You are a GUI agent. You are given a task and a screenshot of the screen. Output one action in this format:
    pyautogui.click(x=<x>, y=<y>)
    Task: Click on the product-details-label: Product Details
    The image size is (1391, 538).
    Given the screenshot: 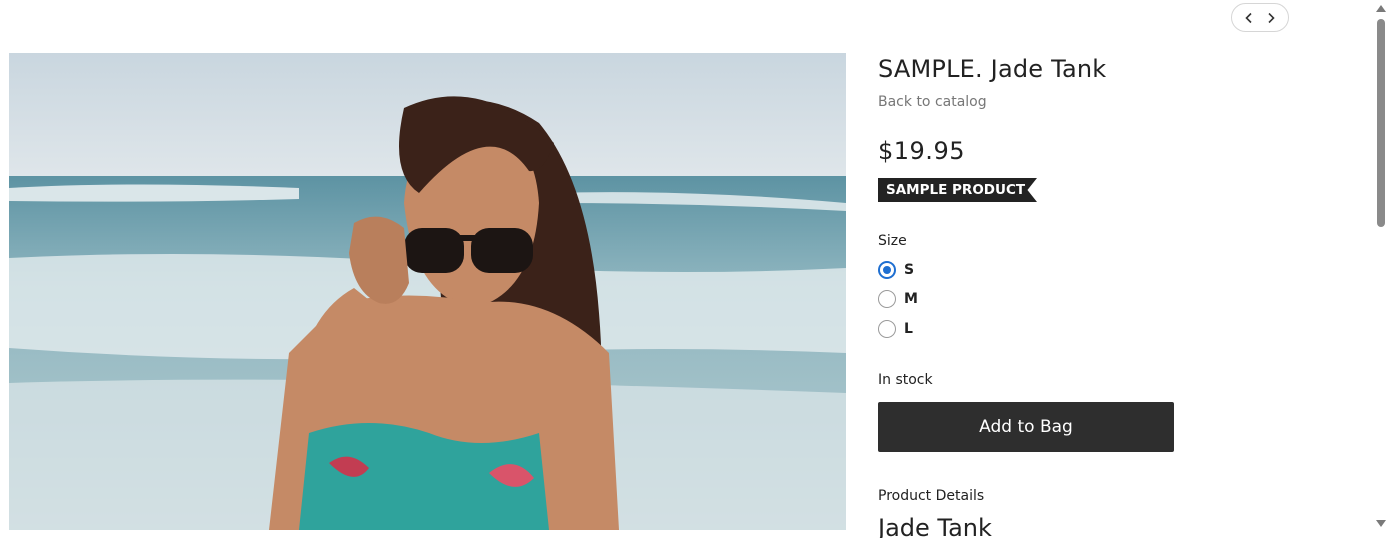 What is the action you would take?
    pyautogui.click(x=931, y=496)
    